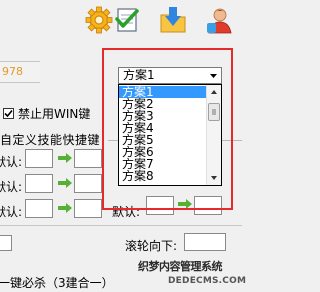  Describe the element at coordinates (88, 158) in the screenshot. I see `row1-target-input` at that location.